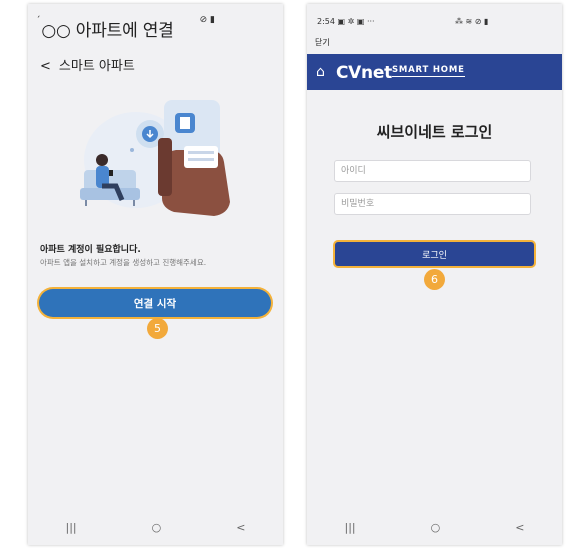 The image size is (571, 548). I want to click on illus-person-phone, so click(111, 173).